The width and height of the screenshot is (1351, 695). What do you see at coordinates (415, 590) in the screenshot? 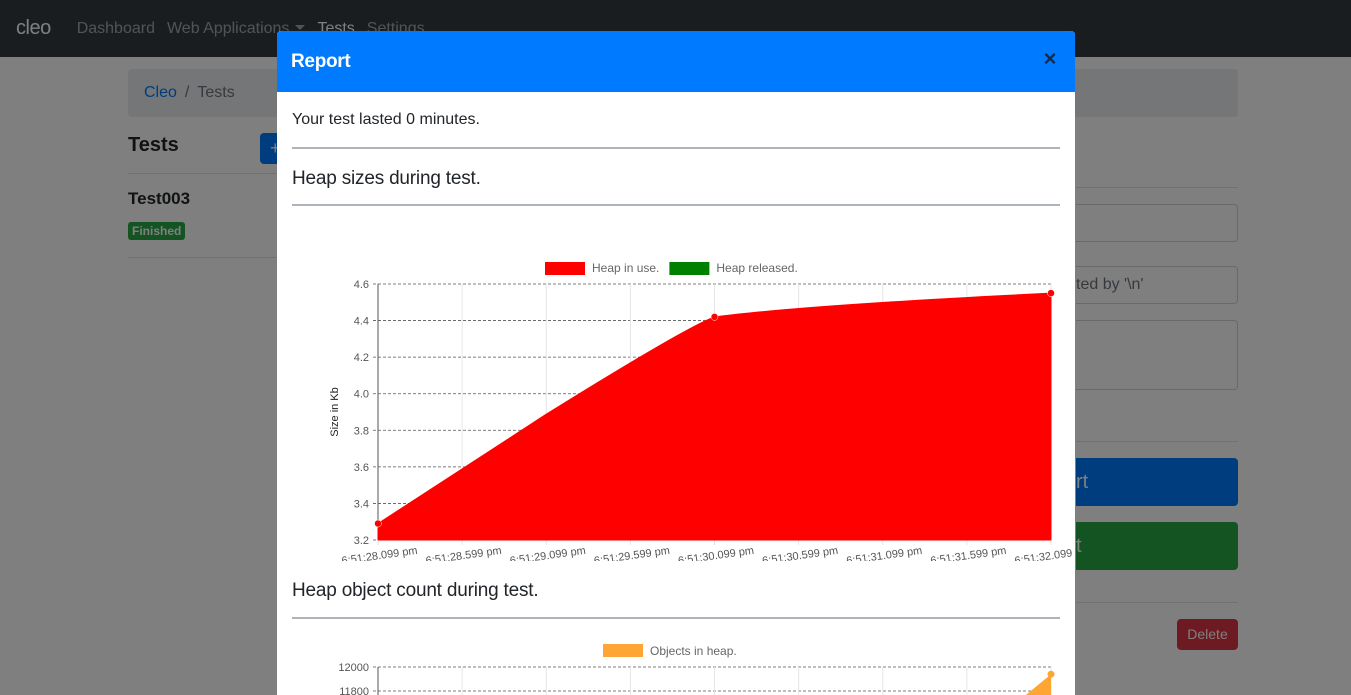
I see `heap-object-section-title: Heap object count during test.` at bounding box center [415, 590].